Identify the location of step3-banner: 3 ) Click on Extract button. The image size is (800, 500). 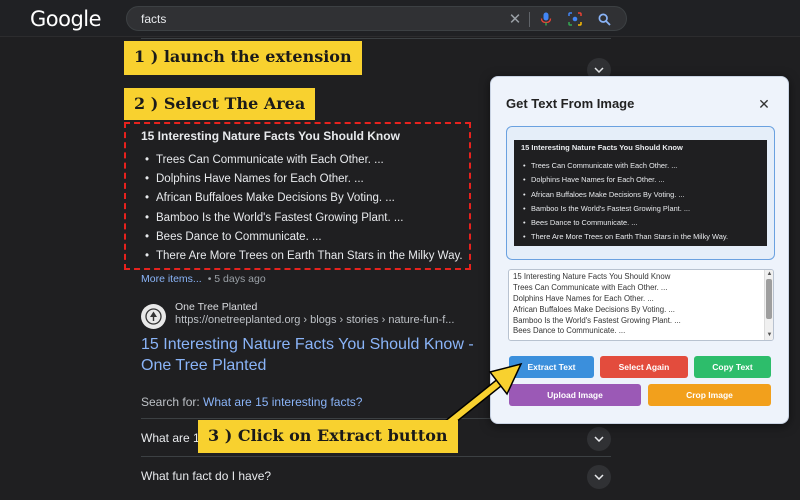
(328, 436).